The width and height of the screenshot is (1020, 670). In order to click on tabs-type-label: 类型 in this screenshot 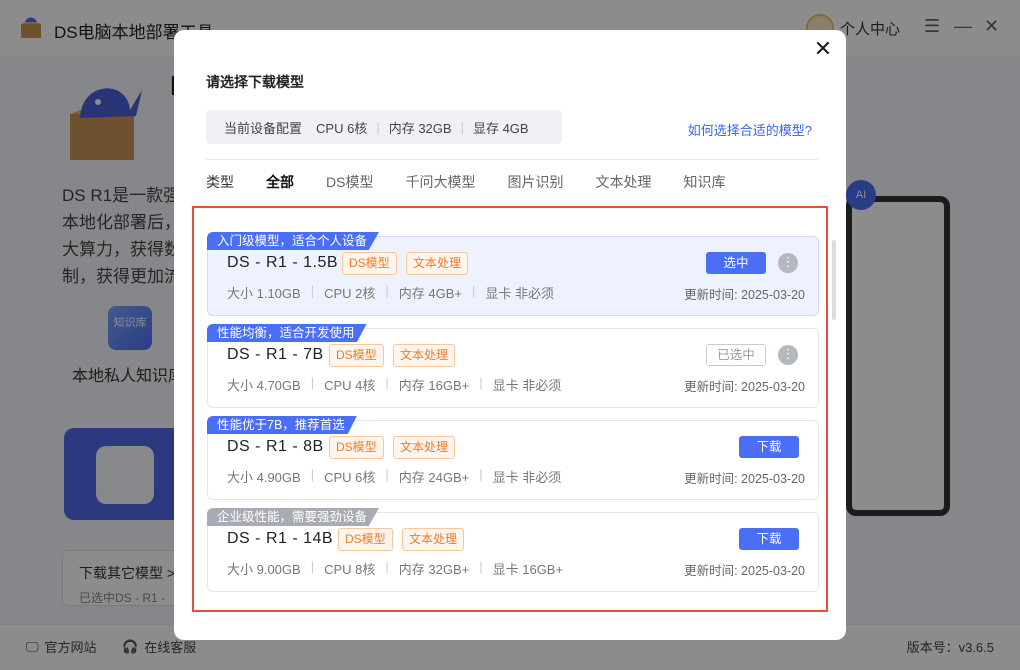, I will do `click(220, 182)`.